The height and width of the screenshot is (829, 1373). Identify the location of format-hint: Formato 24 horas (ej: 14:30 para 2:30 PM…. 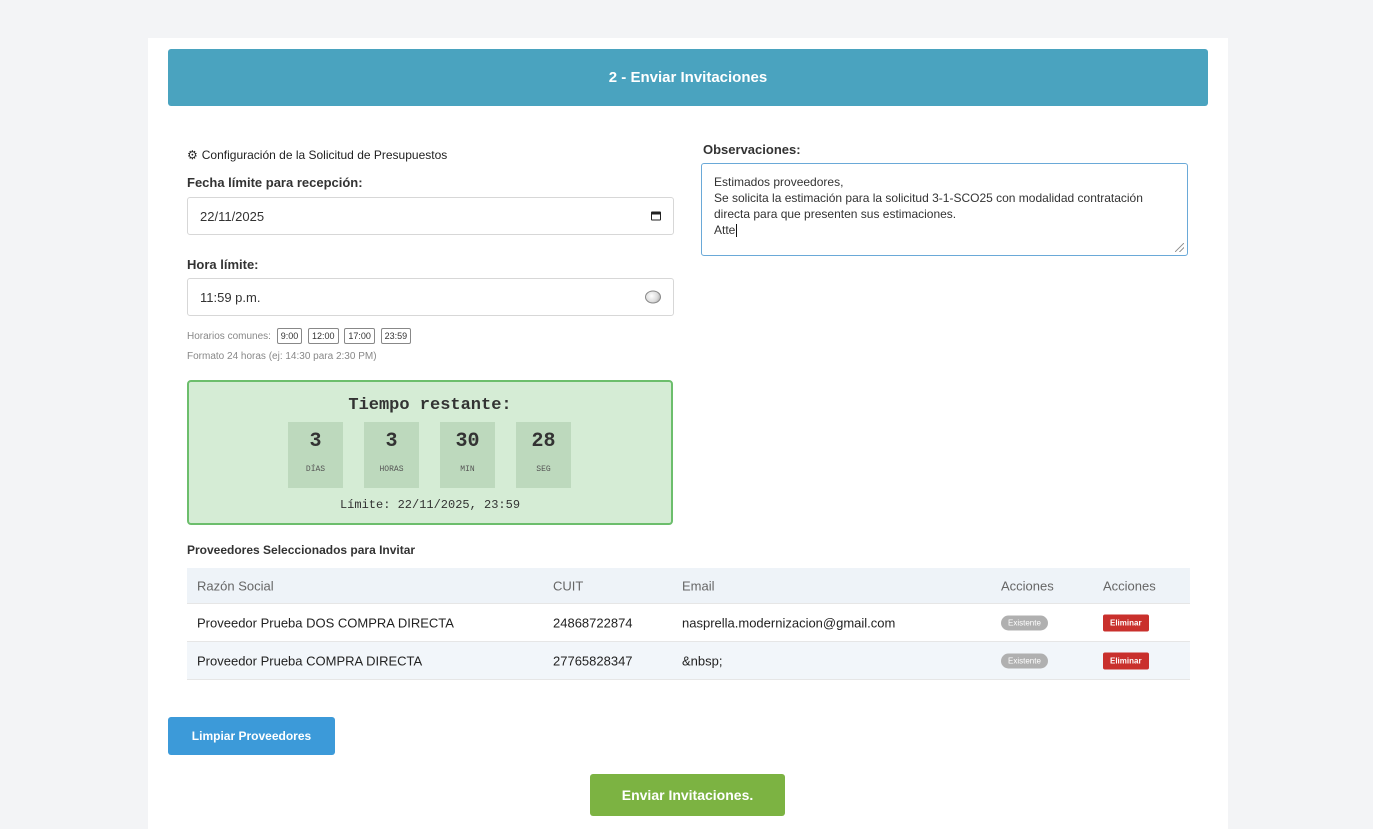
(282, 356).